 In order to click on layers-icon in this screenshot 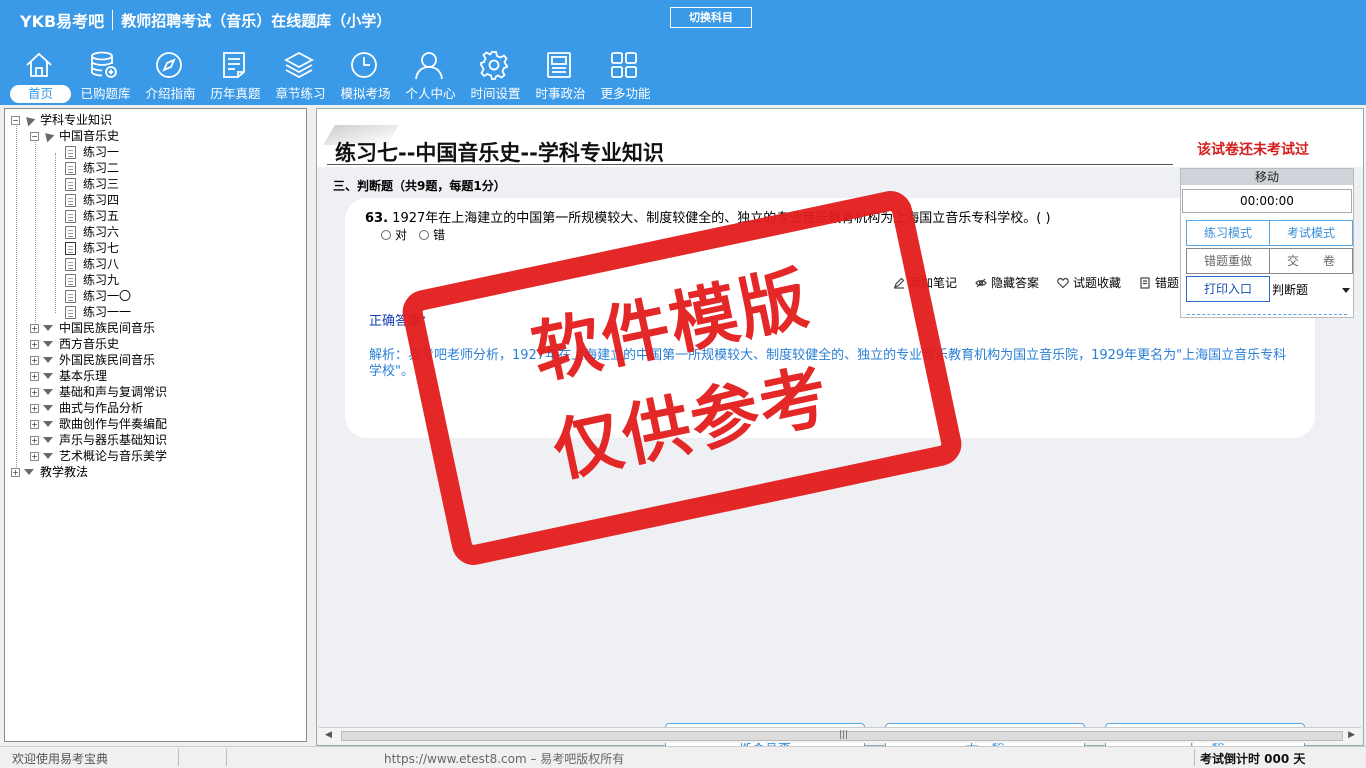, I will do `click(299, 65)`.